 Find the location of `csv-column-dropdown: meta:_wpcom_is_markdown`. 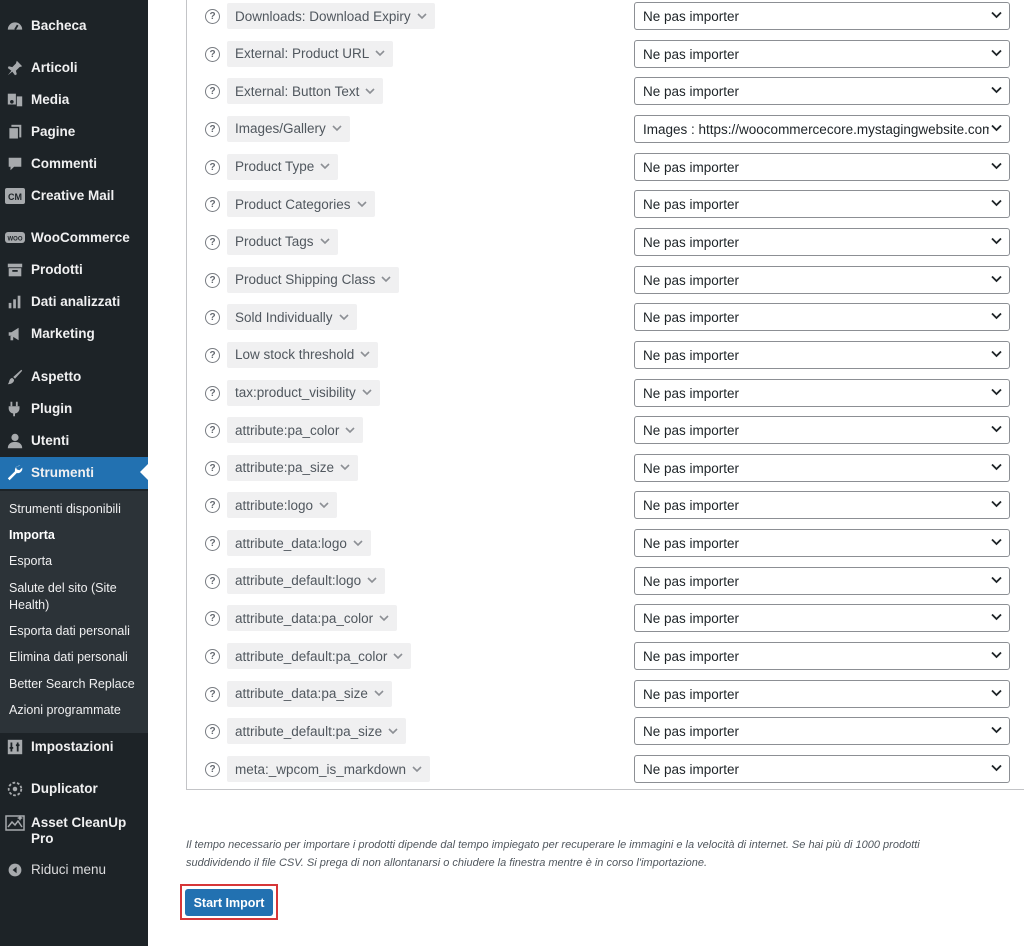

csv-column-dropdown: meta:_wpcom_is_markdown is located at coordinates (329, 769).